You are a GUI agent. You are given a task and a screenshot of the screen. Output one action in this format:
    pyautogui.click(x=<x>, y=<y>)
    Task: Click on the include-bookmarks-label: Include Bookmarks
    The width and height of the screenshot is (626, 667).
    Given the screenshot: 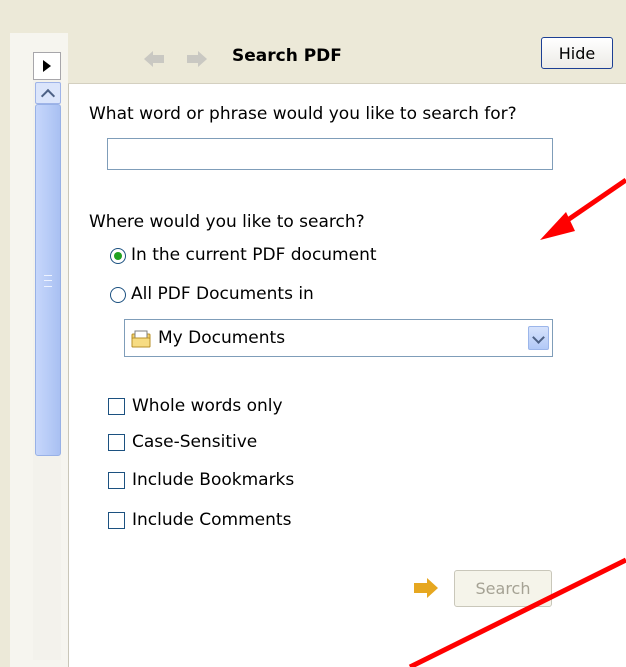 What is the action you would take?
    pyautogui.click(x=213, y=480)
    